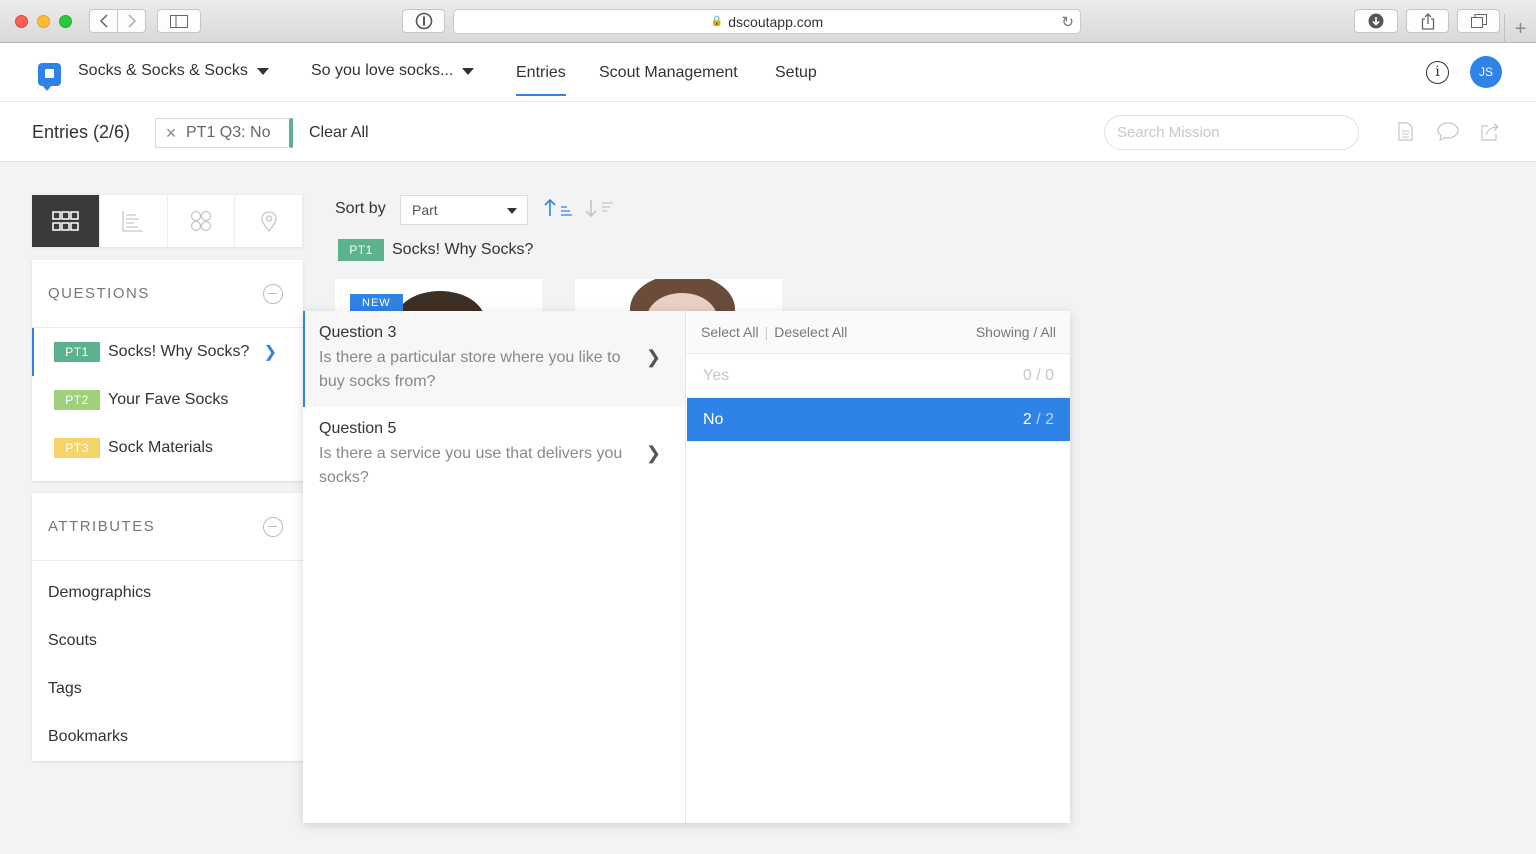  Describe the element at coordinates (463, 249) in the screenshot. I see `part-section-title: Socks! Why Socks?` at that location.